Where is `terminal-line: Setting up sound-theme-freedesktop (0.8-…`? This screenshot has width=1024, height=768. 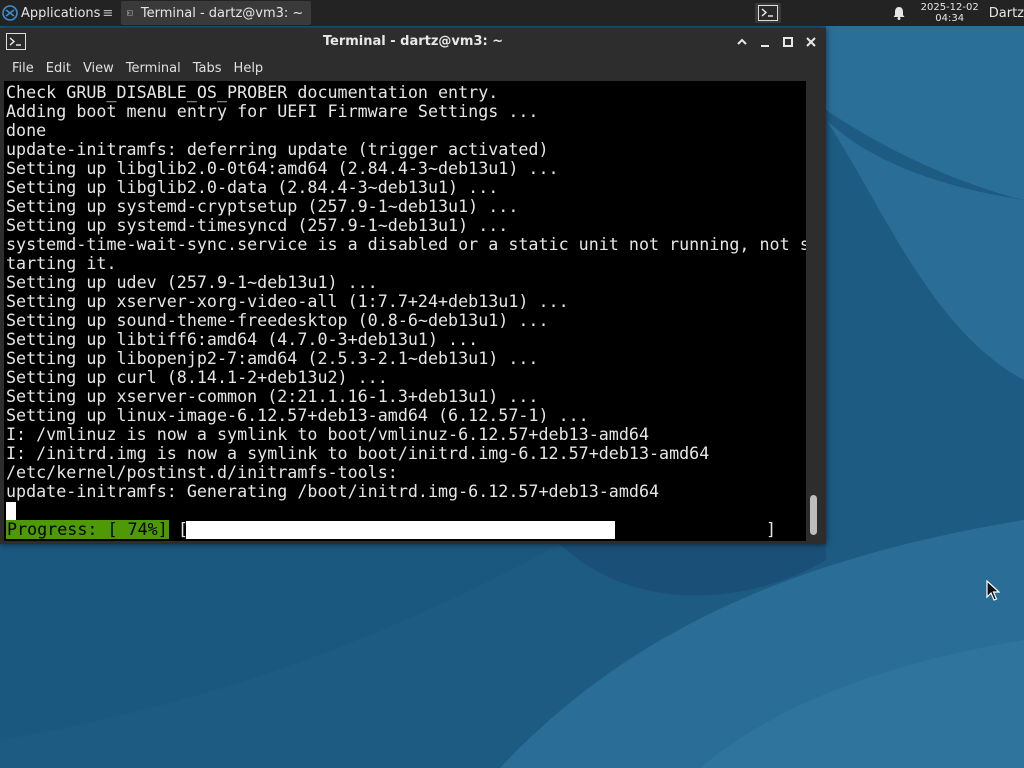 terminal-line: Setting up sound-theme-freedesktop (0.8-… is located at coordinates (277, 320).